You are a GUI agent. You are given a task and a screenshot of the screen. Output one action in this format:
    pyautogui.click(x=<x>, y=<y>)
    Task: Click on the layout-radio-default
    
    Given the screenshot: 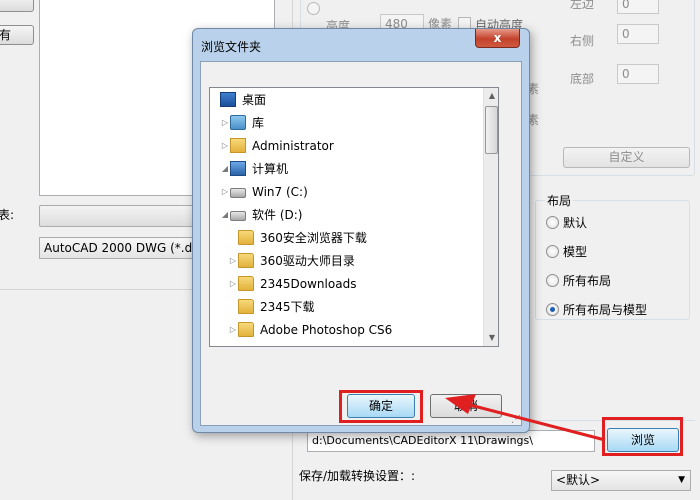 What is the action you would take?
    pyautogui.click(x=552, y=222)
    